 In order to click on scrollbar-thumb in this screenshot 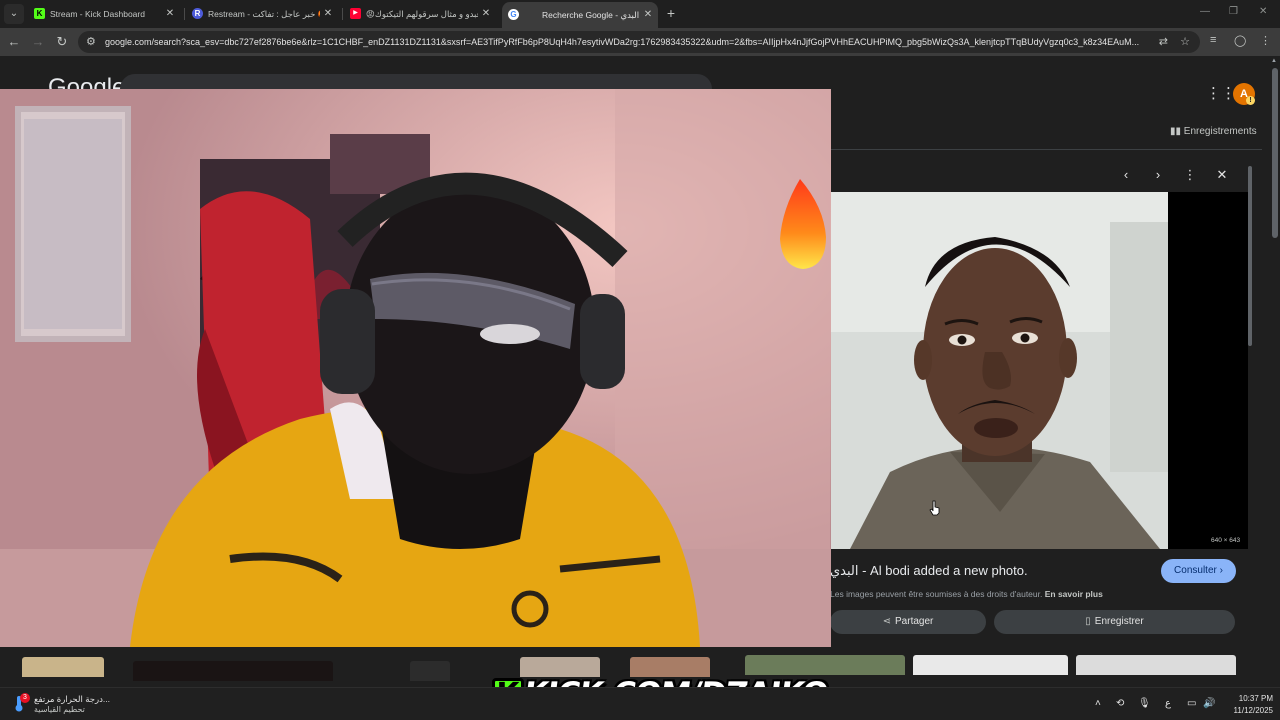, I will do `click(1275, 153)`.